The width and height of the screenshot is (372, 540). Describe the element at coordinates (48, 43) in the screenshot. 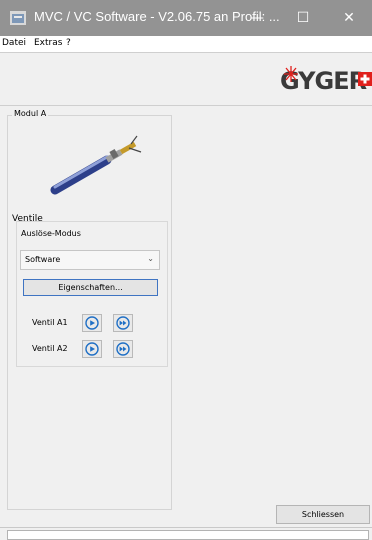

I see `menu-extras: Extras` at that location.